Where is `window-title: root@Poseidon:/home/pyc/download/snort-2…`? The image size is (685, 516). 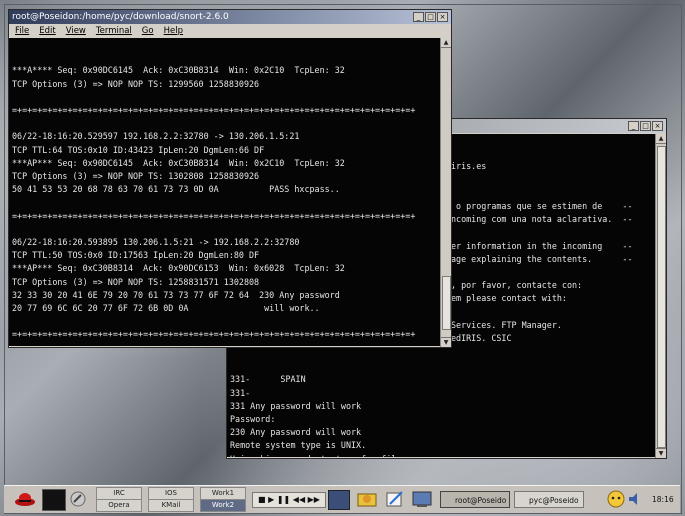
window-title: root@Poseidon:/home/pyc/download/snort-2… is located at coordinates (120, 17).